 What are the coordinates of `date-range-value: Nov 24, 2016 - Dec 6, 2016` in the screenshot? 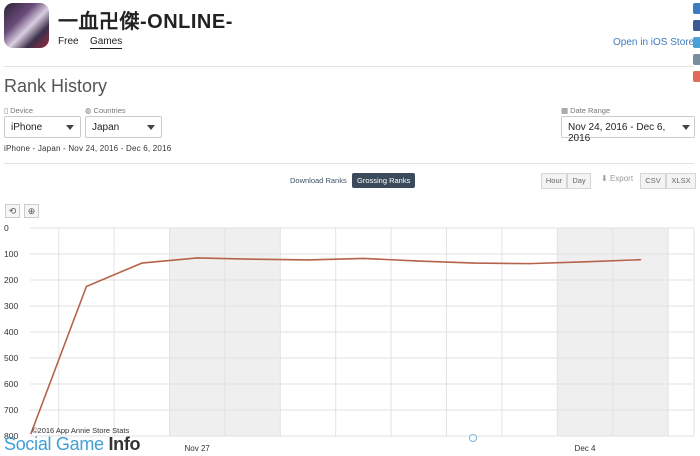 It's located at (617, 133).